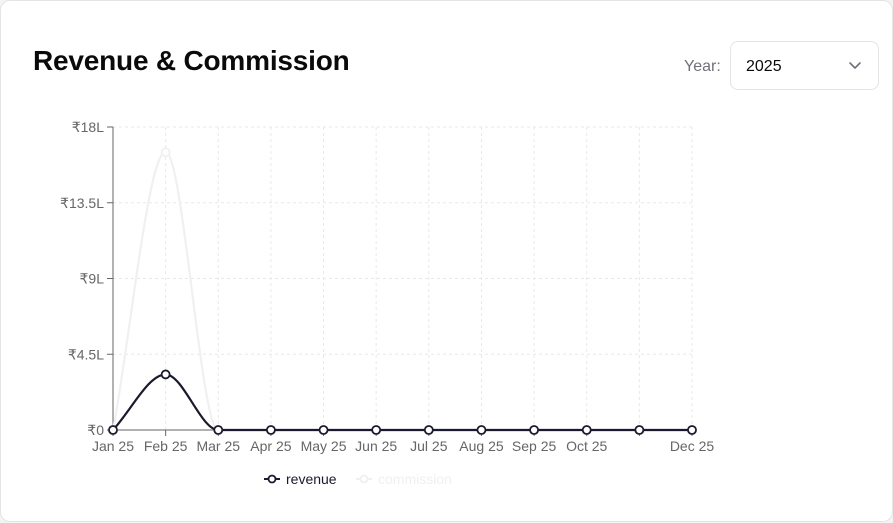  Describe the element at coordinates (481, 446) in the screenshot. I see `x-tick-label: Aug 25` at that location.